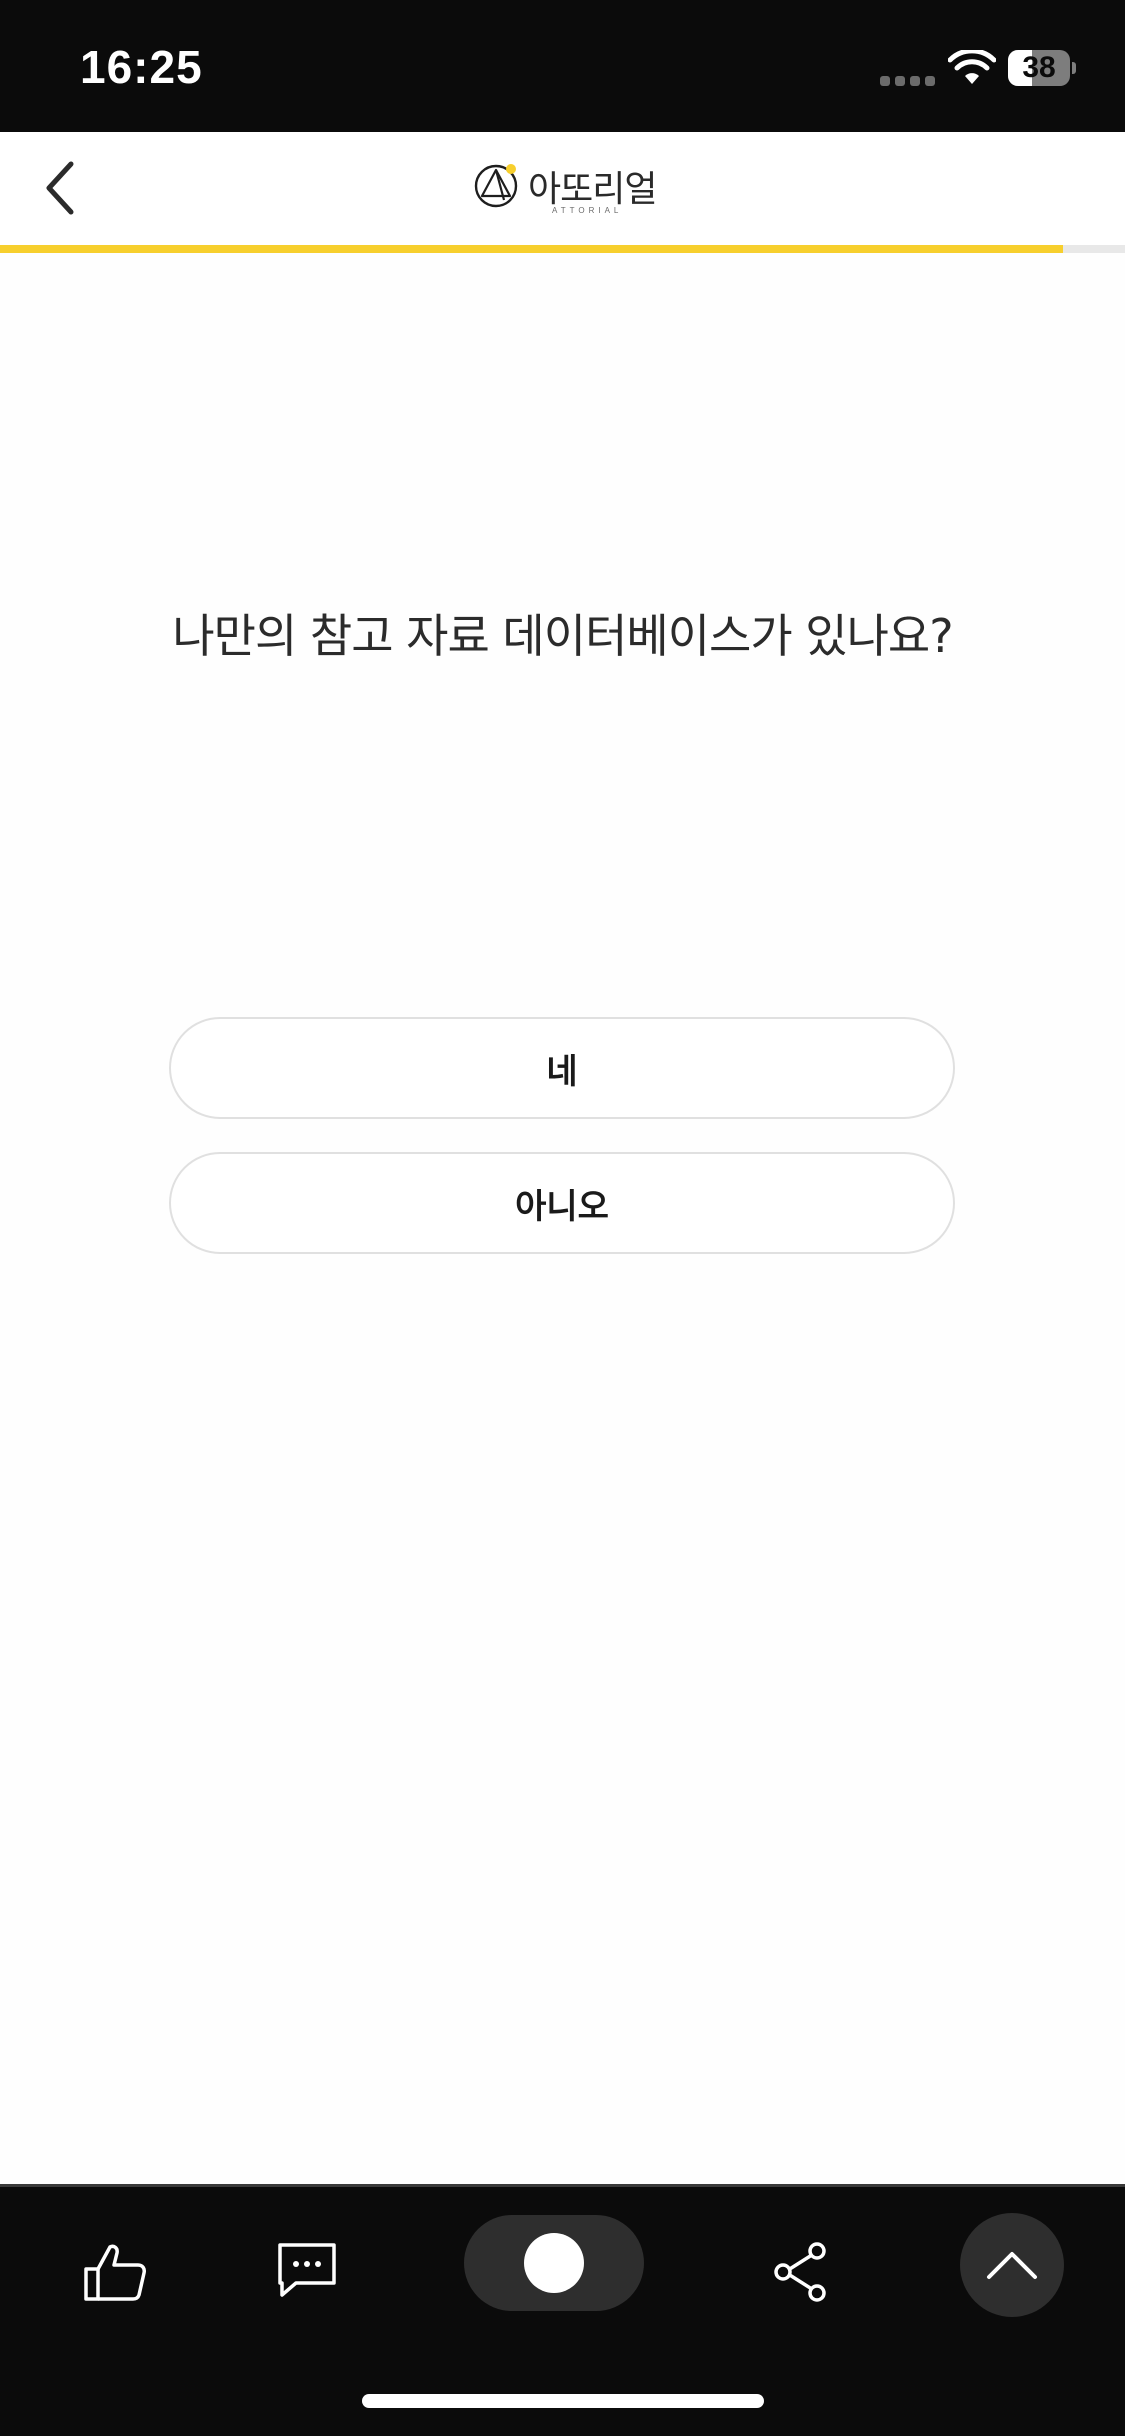 The image size is (1125, 2436). I want to click on share-button, so click(801, 2272).